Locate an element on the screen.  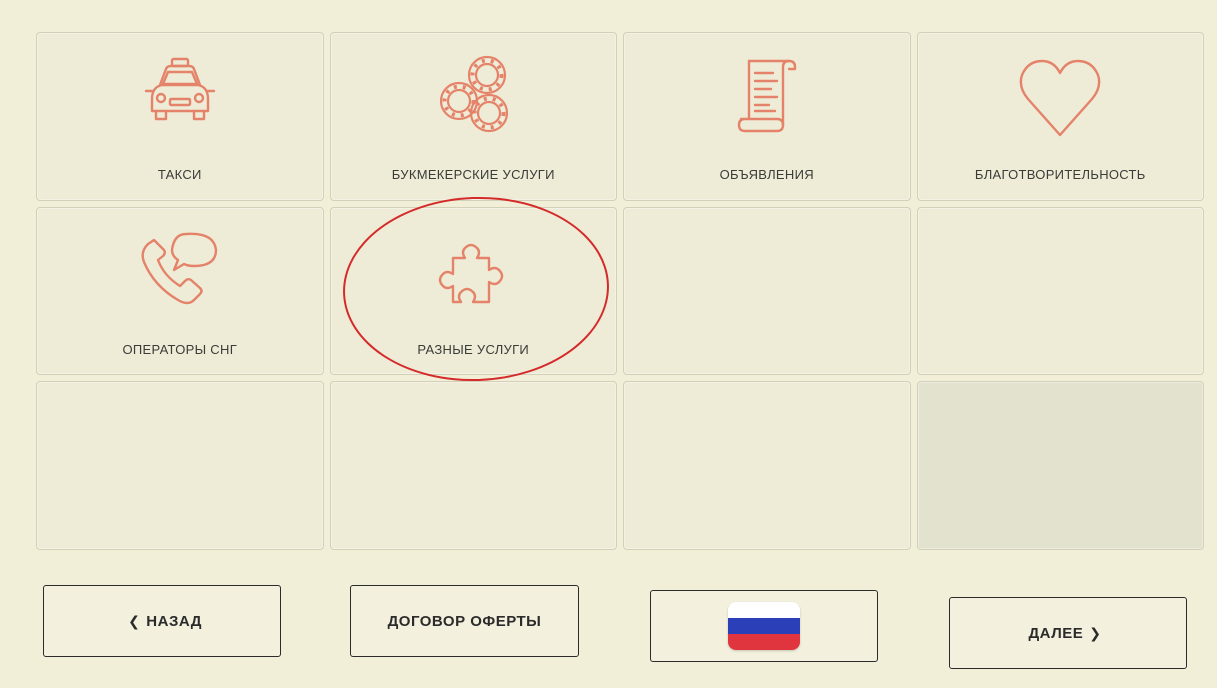
russian-flag-icon is located at coordinates (764, 626).